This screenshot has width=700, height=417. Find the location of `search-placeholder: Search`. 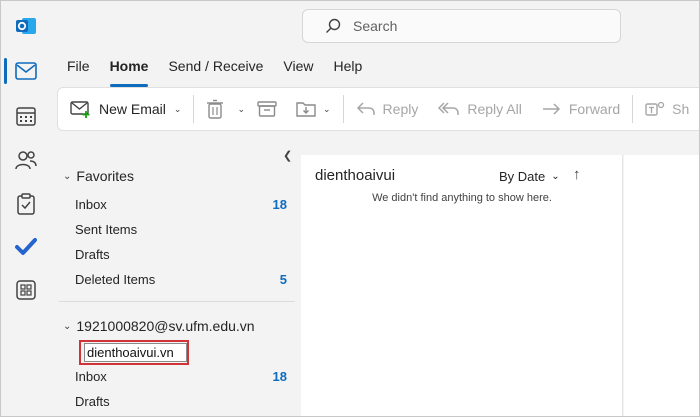

search-placeholder: Search is located at coordinates (375, 26).